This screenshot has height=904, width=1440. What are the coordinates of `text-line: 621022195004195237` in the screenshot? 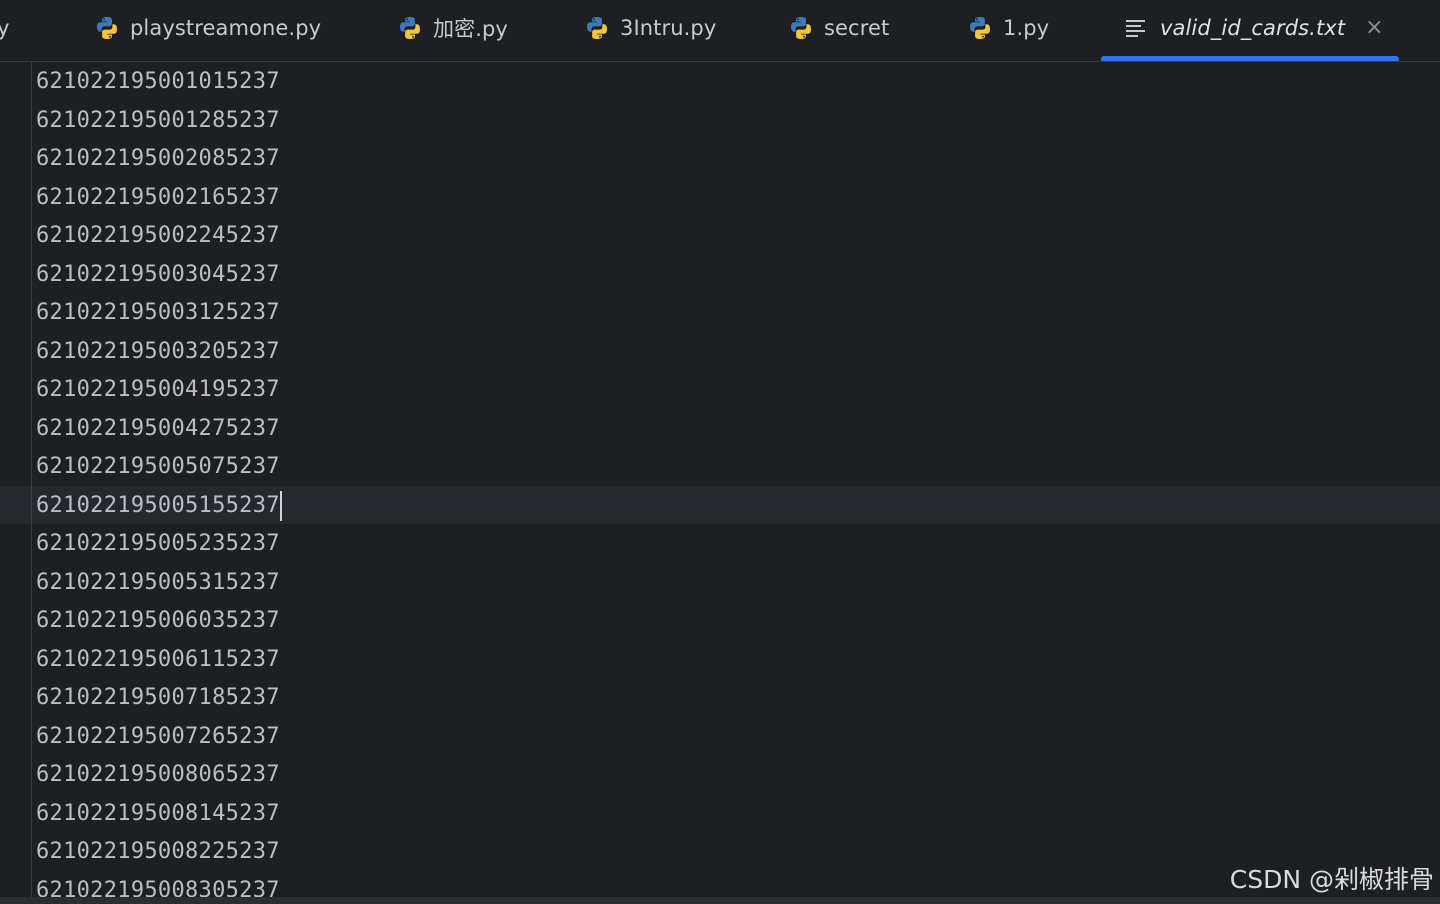 It's located at (159, 390).